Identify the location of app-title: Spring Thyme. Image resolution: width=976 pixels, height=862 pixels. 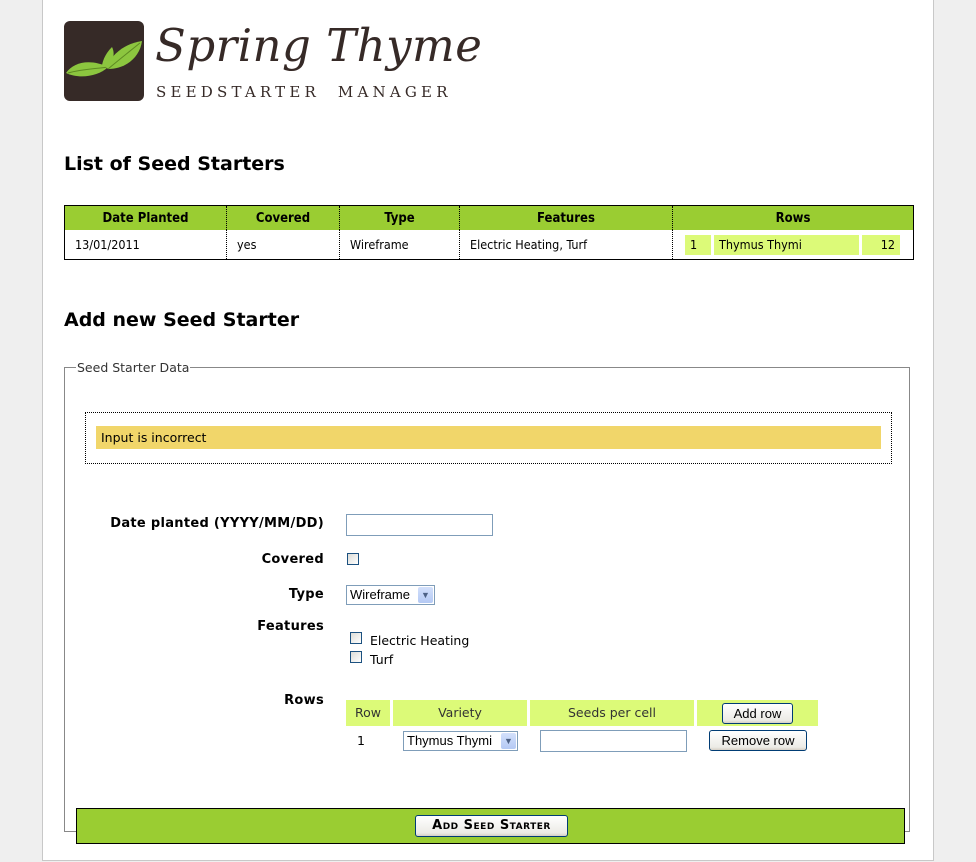
(319, 45).